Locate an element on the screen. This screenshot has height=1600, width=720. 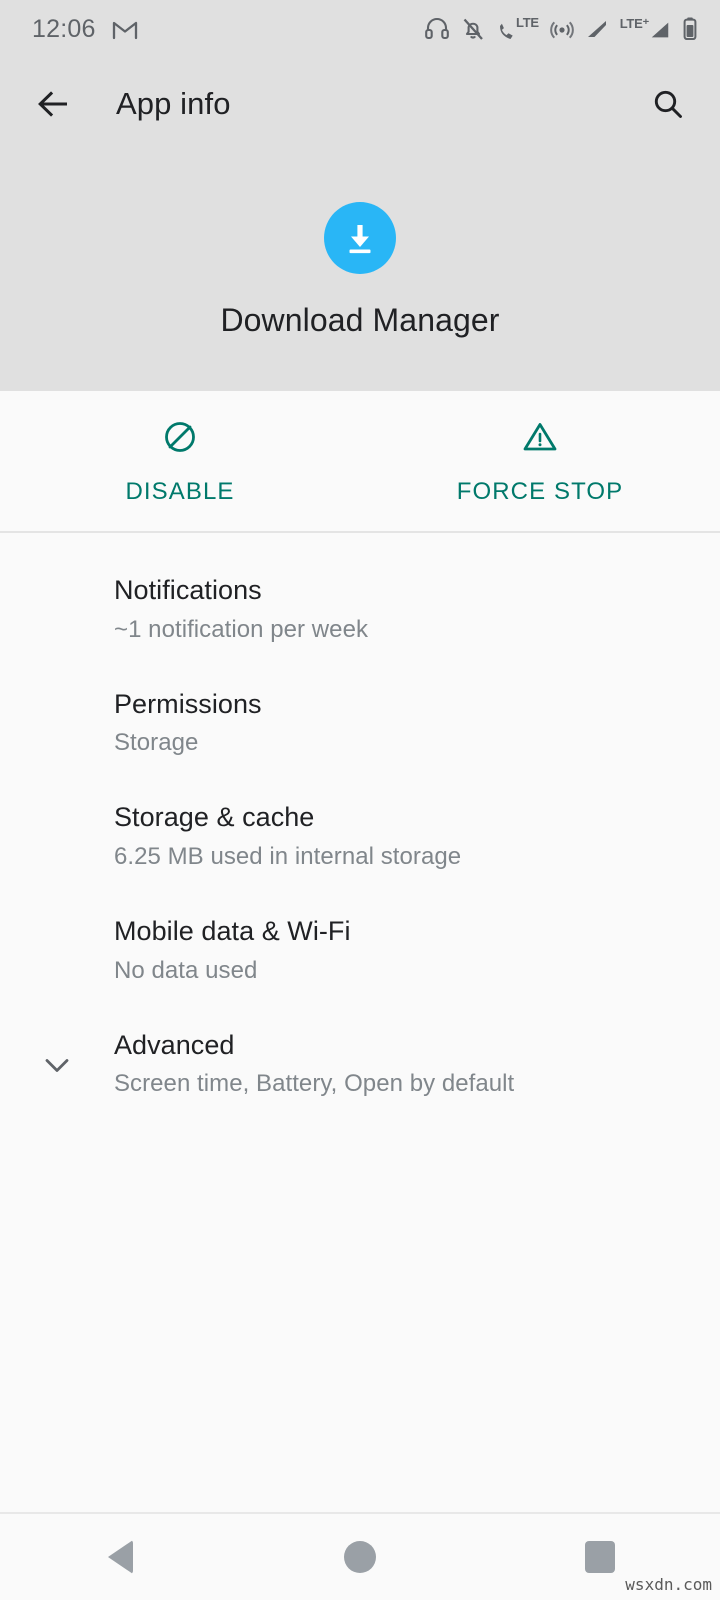
hotspot-icon is located at coordinates (561, 29).